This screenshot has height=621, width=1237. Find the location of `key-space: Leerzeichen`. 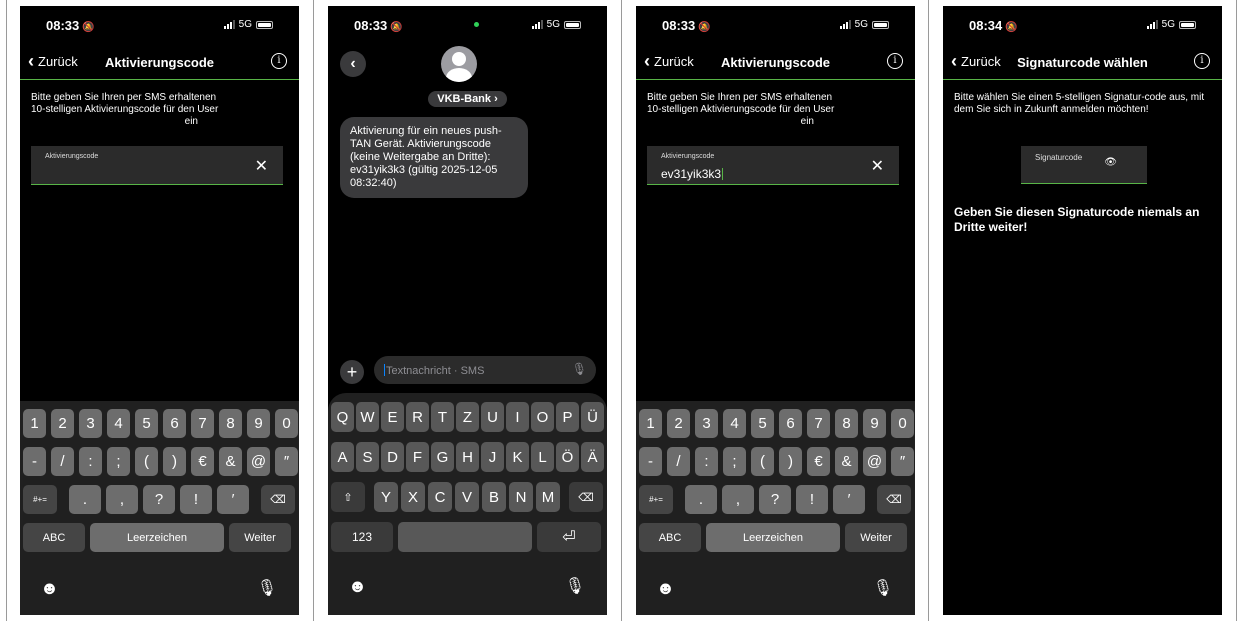

key-space: Leerzeichen is located at coordinates (773, 537).